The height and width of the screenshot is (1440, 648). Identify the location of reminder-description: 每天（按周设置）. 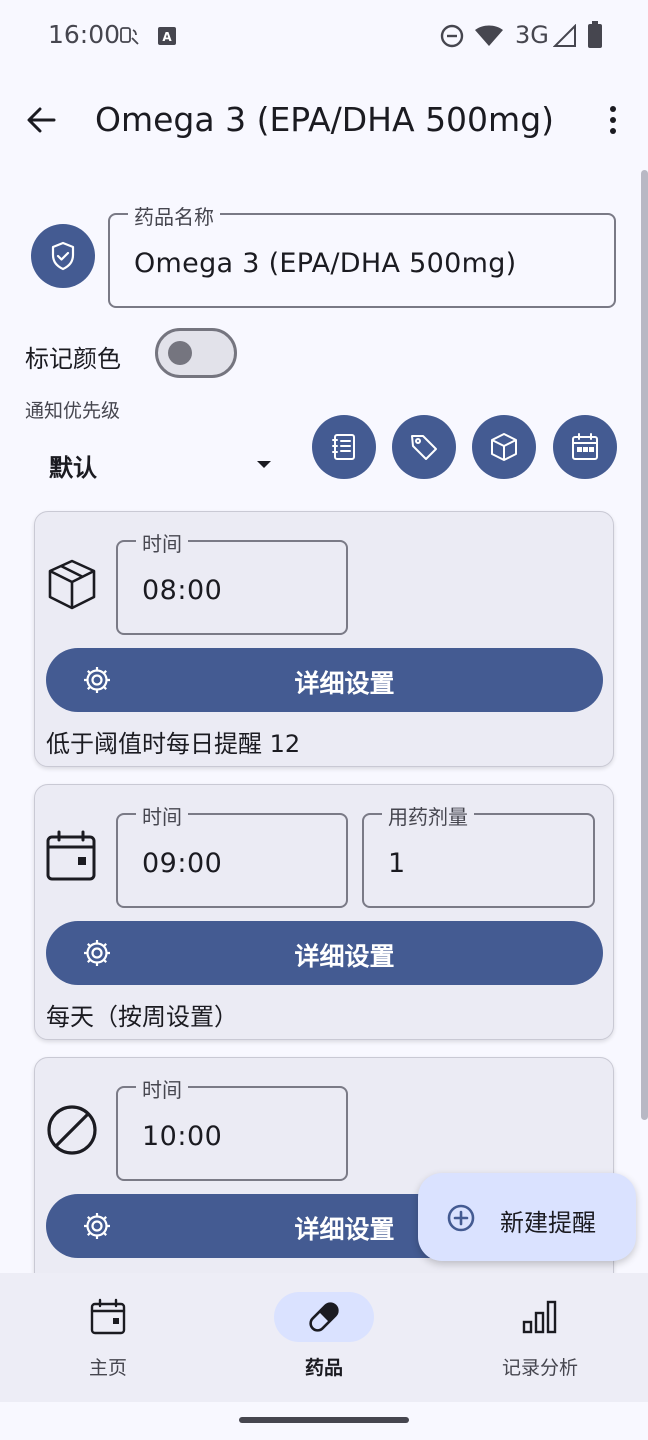
(142, 1017).